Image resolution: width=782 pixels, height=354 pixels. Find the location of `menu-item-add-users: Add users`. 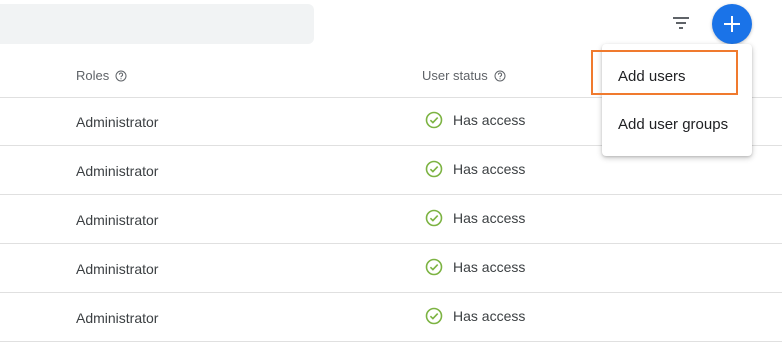

menu-item-add-users: Add users is located at coordinates (677, 76).